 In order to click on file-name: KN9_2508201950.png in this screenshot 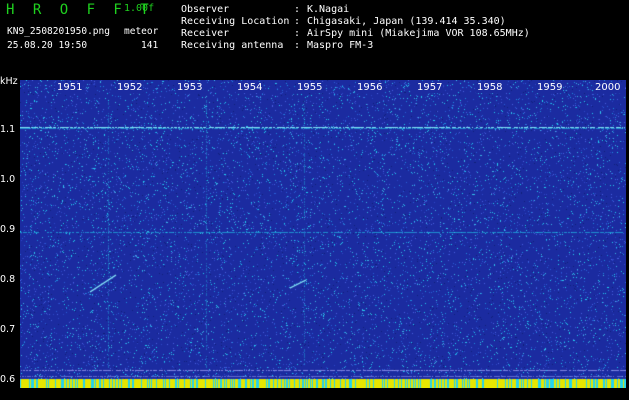, I will do `click(58, 31)`.